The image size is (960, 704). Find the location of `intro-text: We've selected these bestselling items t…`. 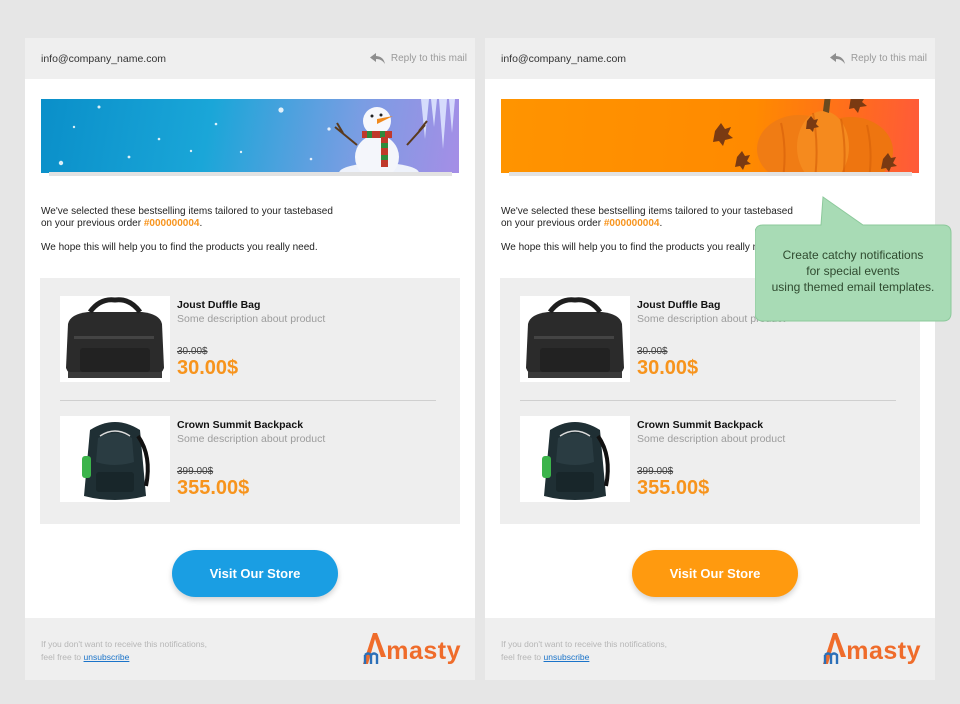

intro-text: We've selected these bestselling items t… is located at coordinates (206, 217).